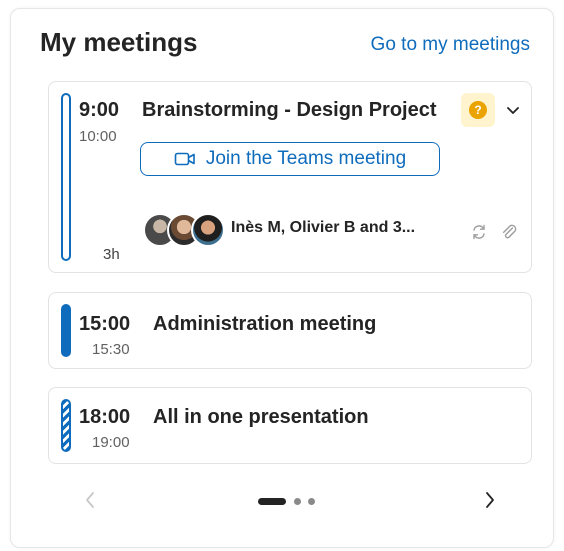 This screenshot has width=564, height=551. What do you see at coordinates (184, 159) in the screenshot?
I see `video-camera-icon` at bounding box center [184, 159].